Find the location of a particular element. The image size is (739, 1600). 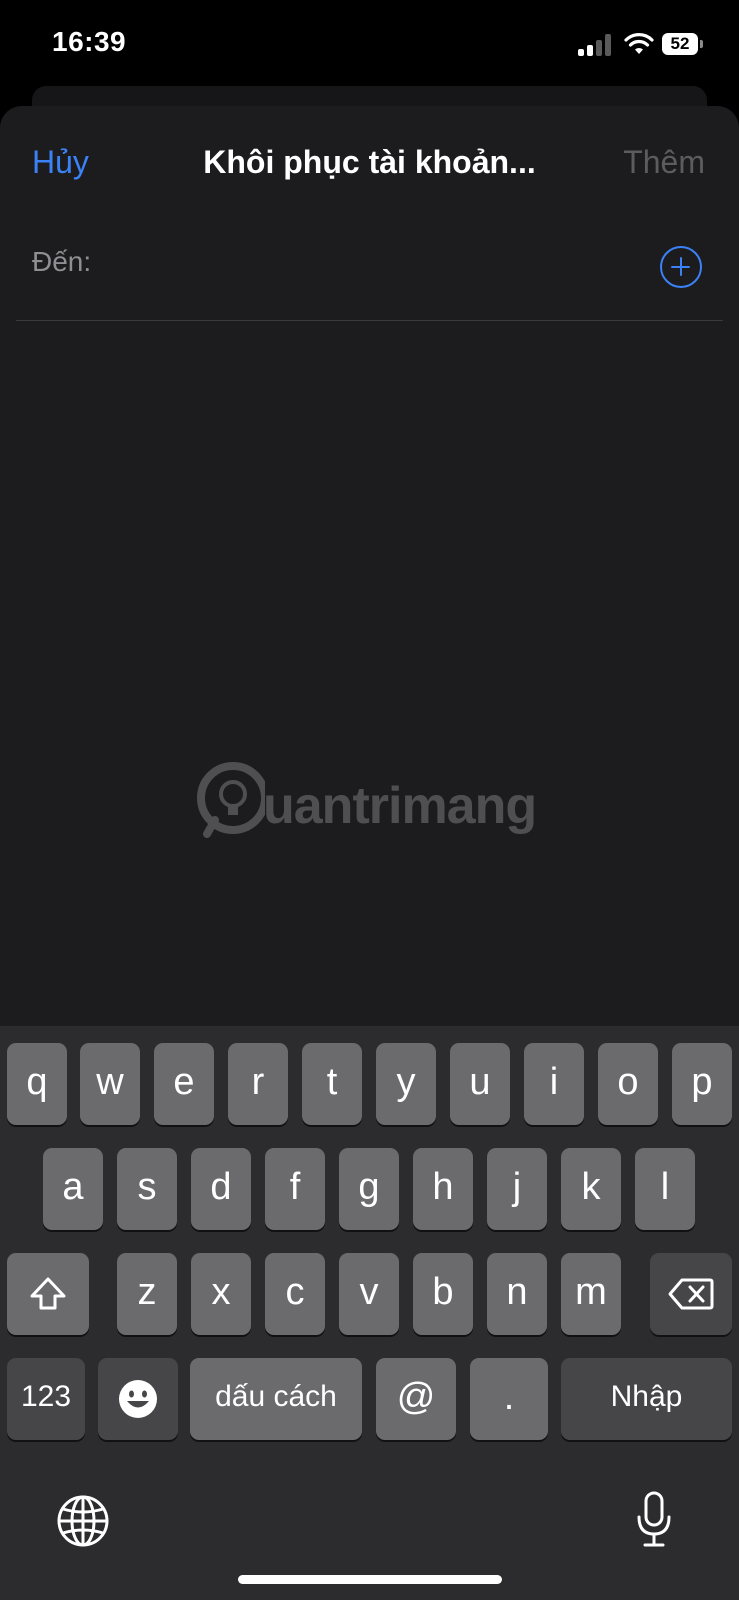

key-e: e is located at coordinates (184, 1084).